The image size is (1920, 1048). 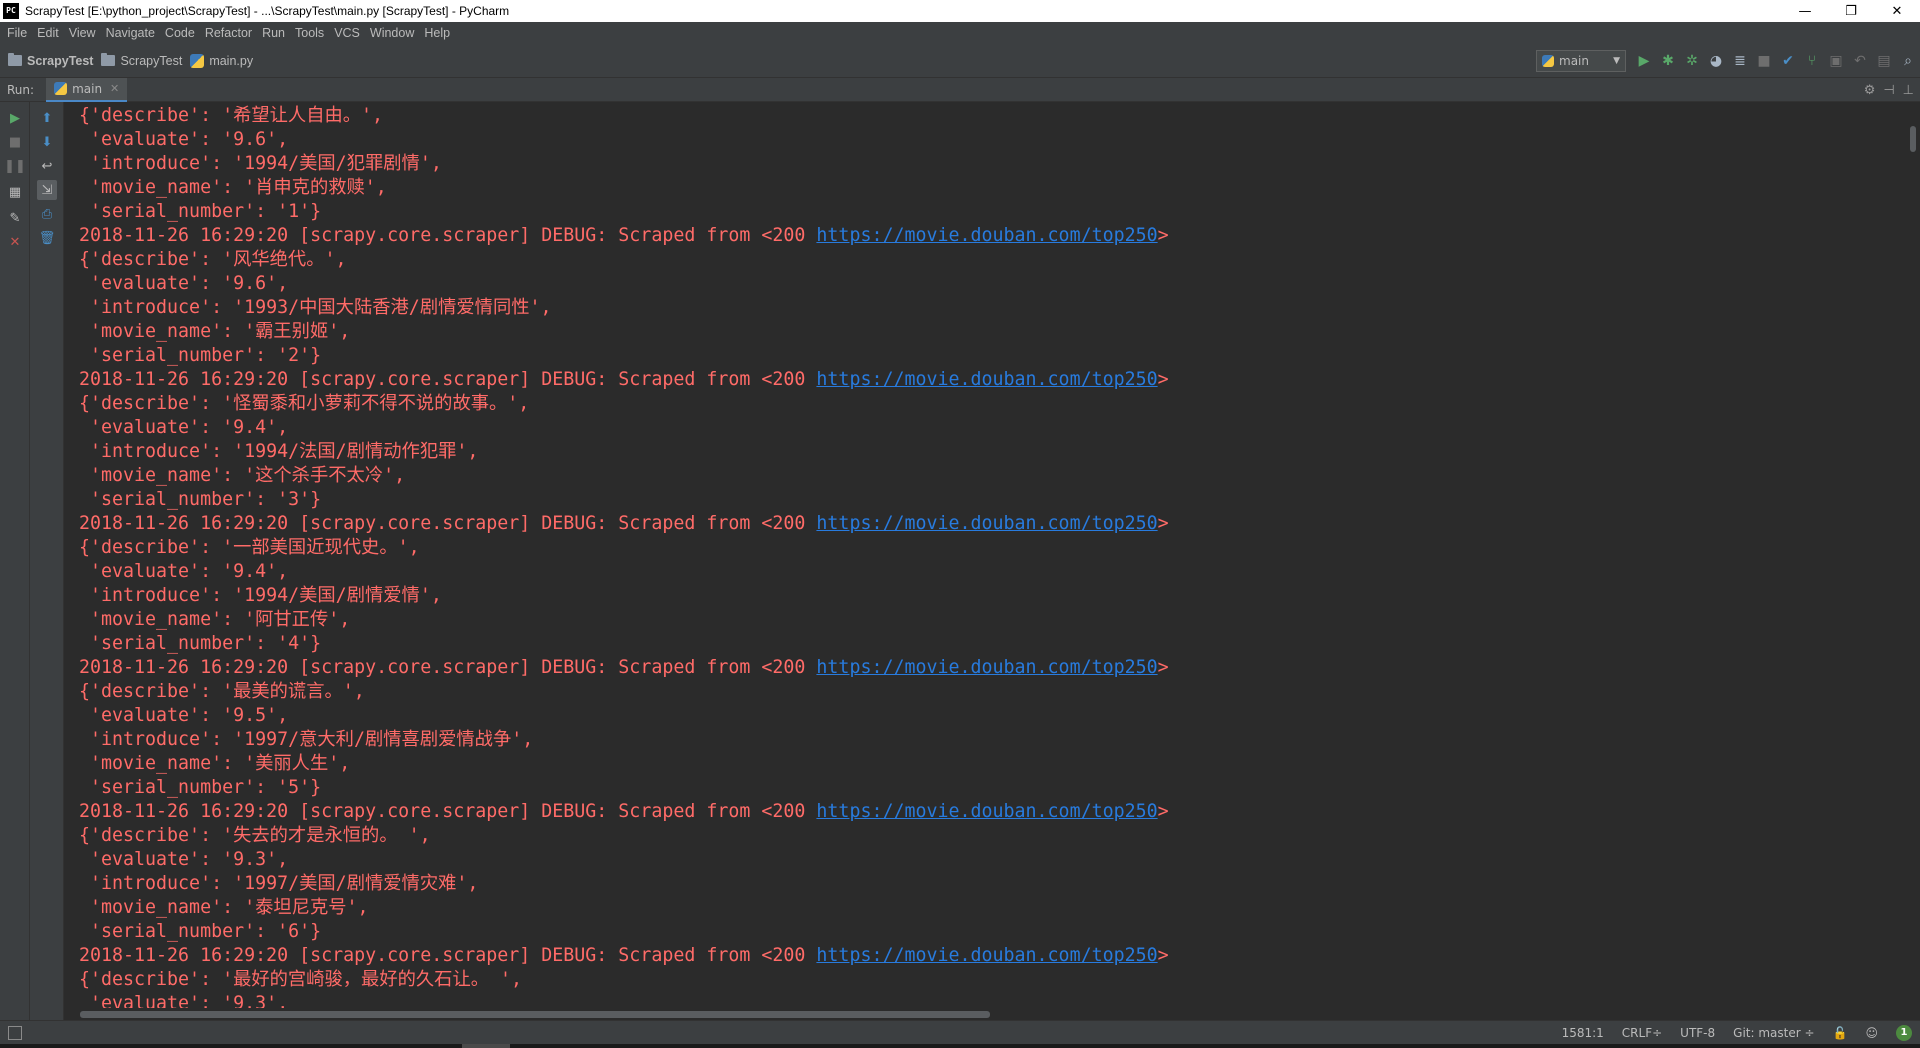 I want to click on console-line-text: 'movie_name': '阿甘正传',, so click(x=215, y=619).